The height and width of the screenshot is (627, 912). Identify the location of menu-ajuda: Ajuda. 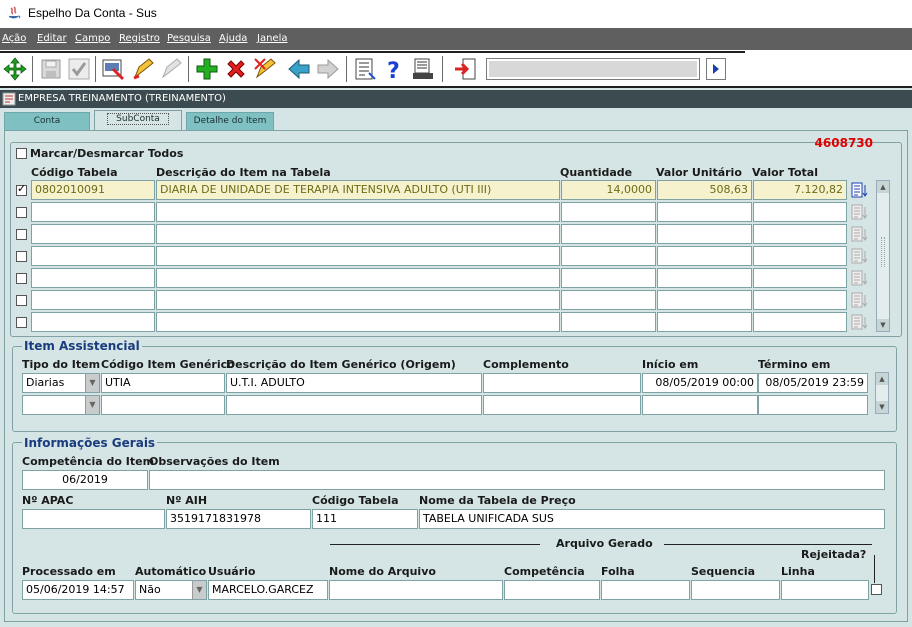
(233, 38).